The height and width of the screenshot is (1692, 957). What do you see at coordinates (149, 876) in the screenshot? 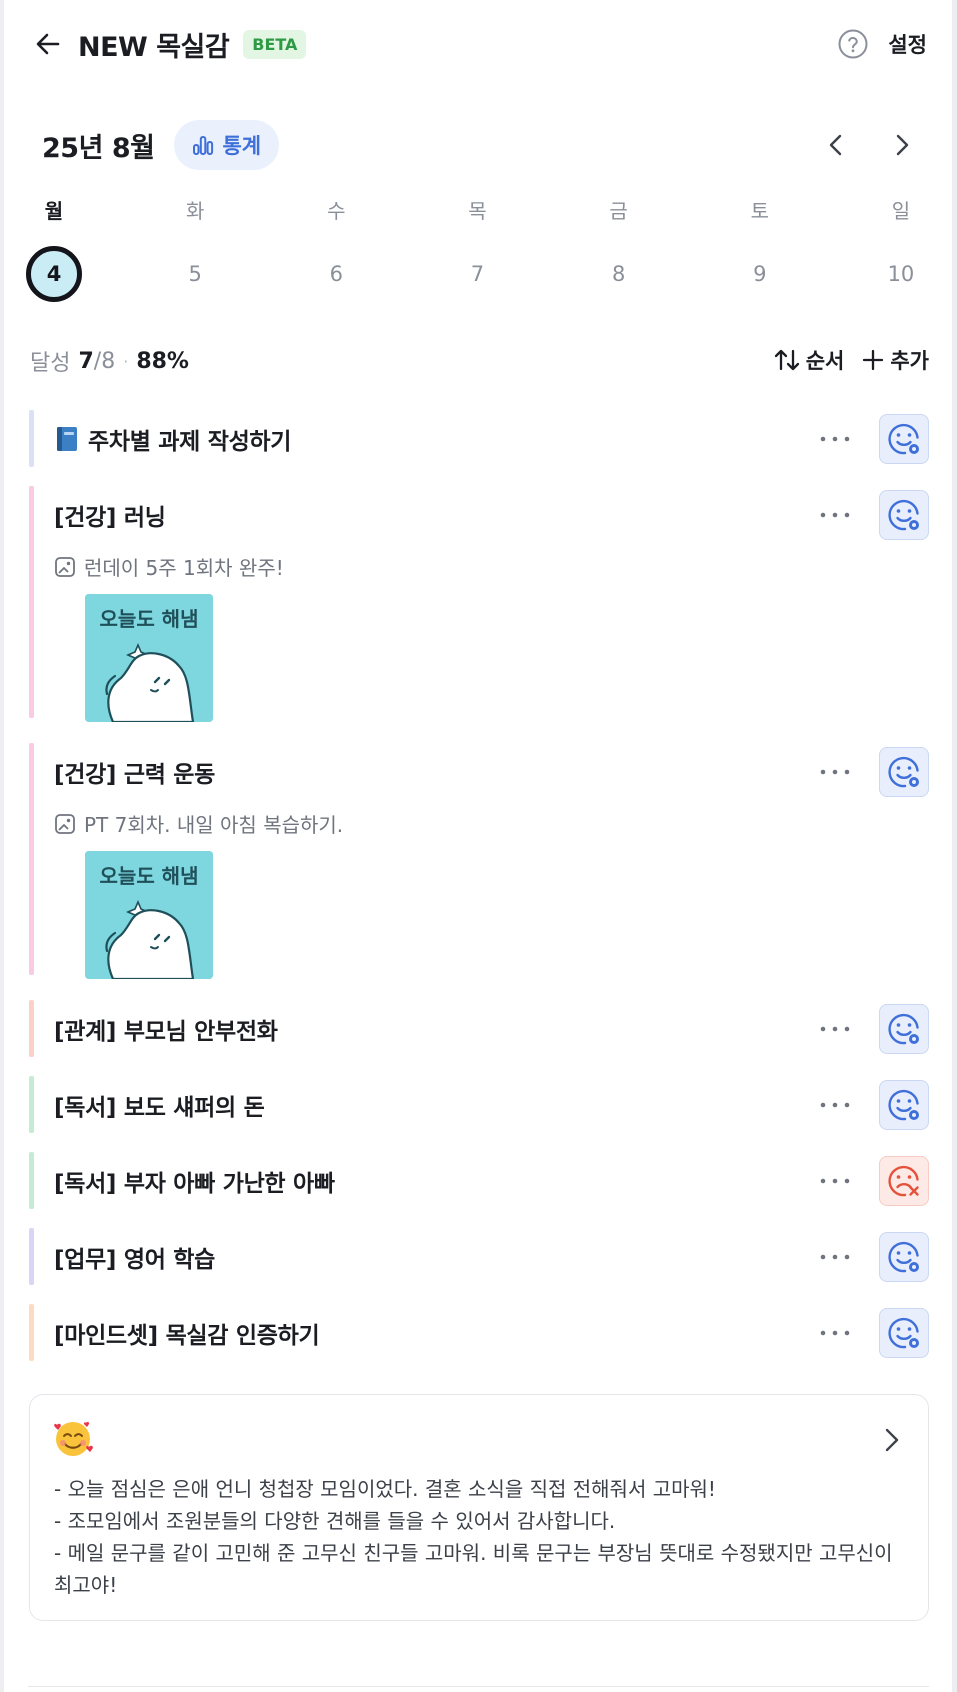
I see `sticker-text: 오늘도 해냄` at bounding box center [149, 876].